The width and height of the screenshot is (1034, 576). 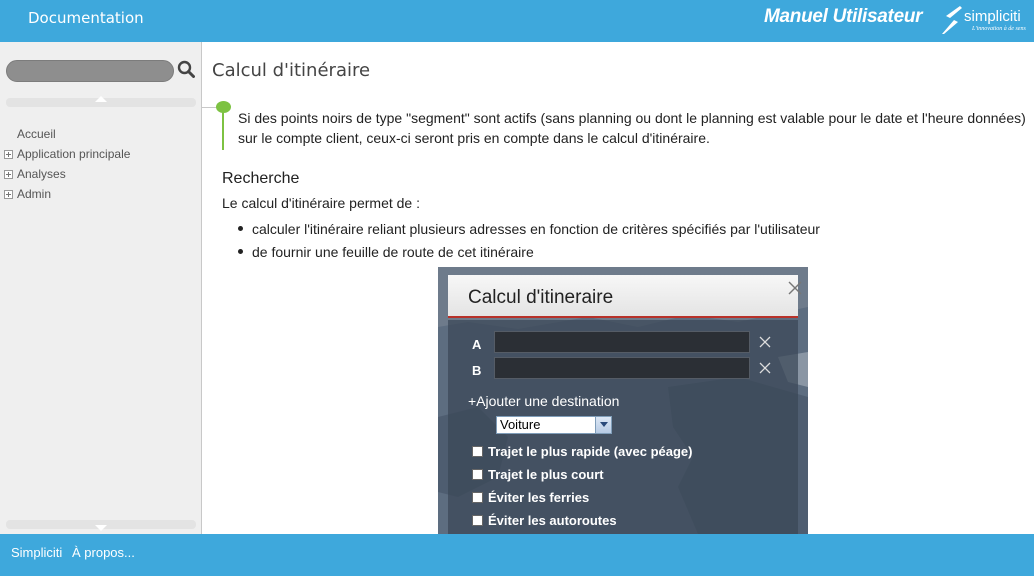 I want to click on page-title: Calcul d'itinéraire, so click(x=291, y=70).